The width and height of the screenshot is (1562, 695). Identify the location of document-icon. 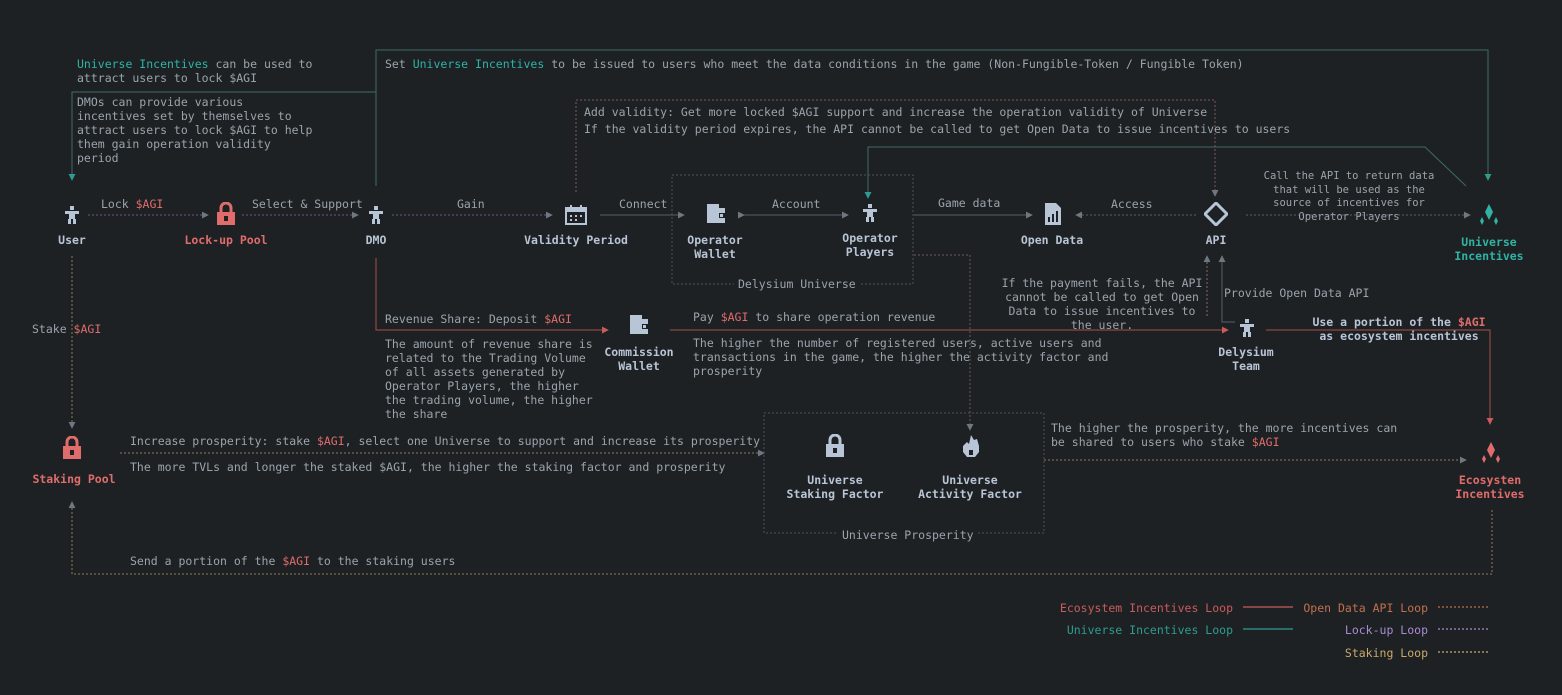
(1053, 214).